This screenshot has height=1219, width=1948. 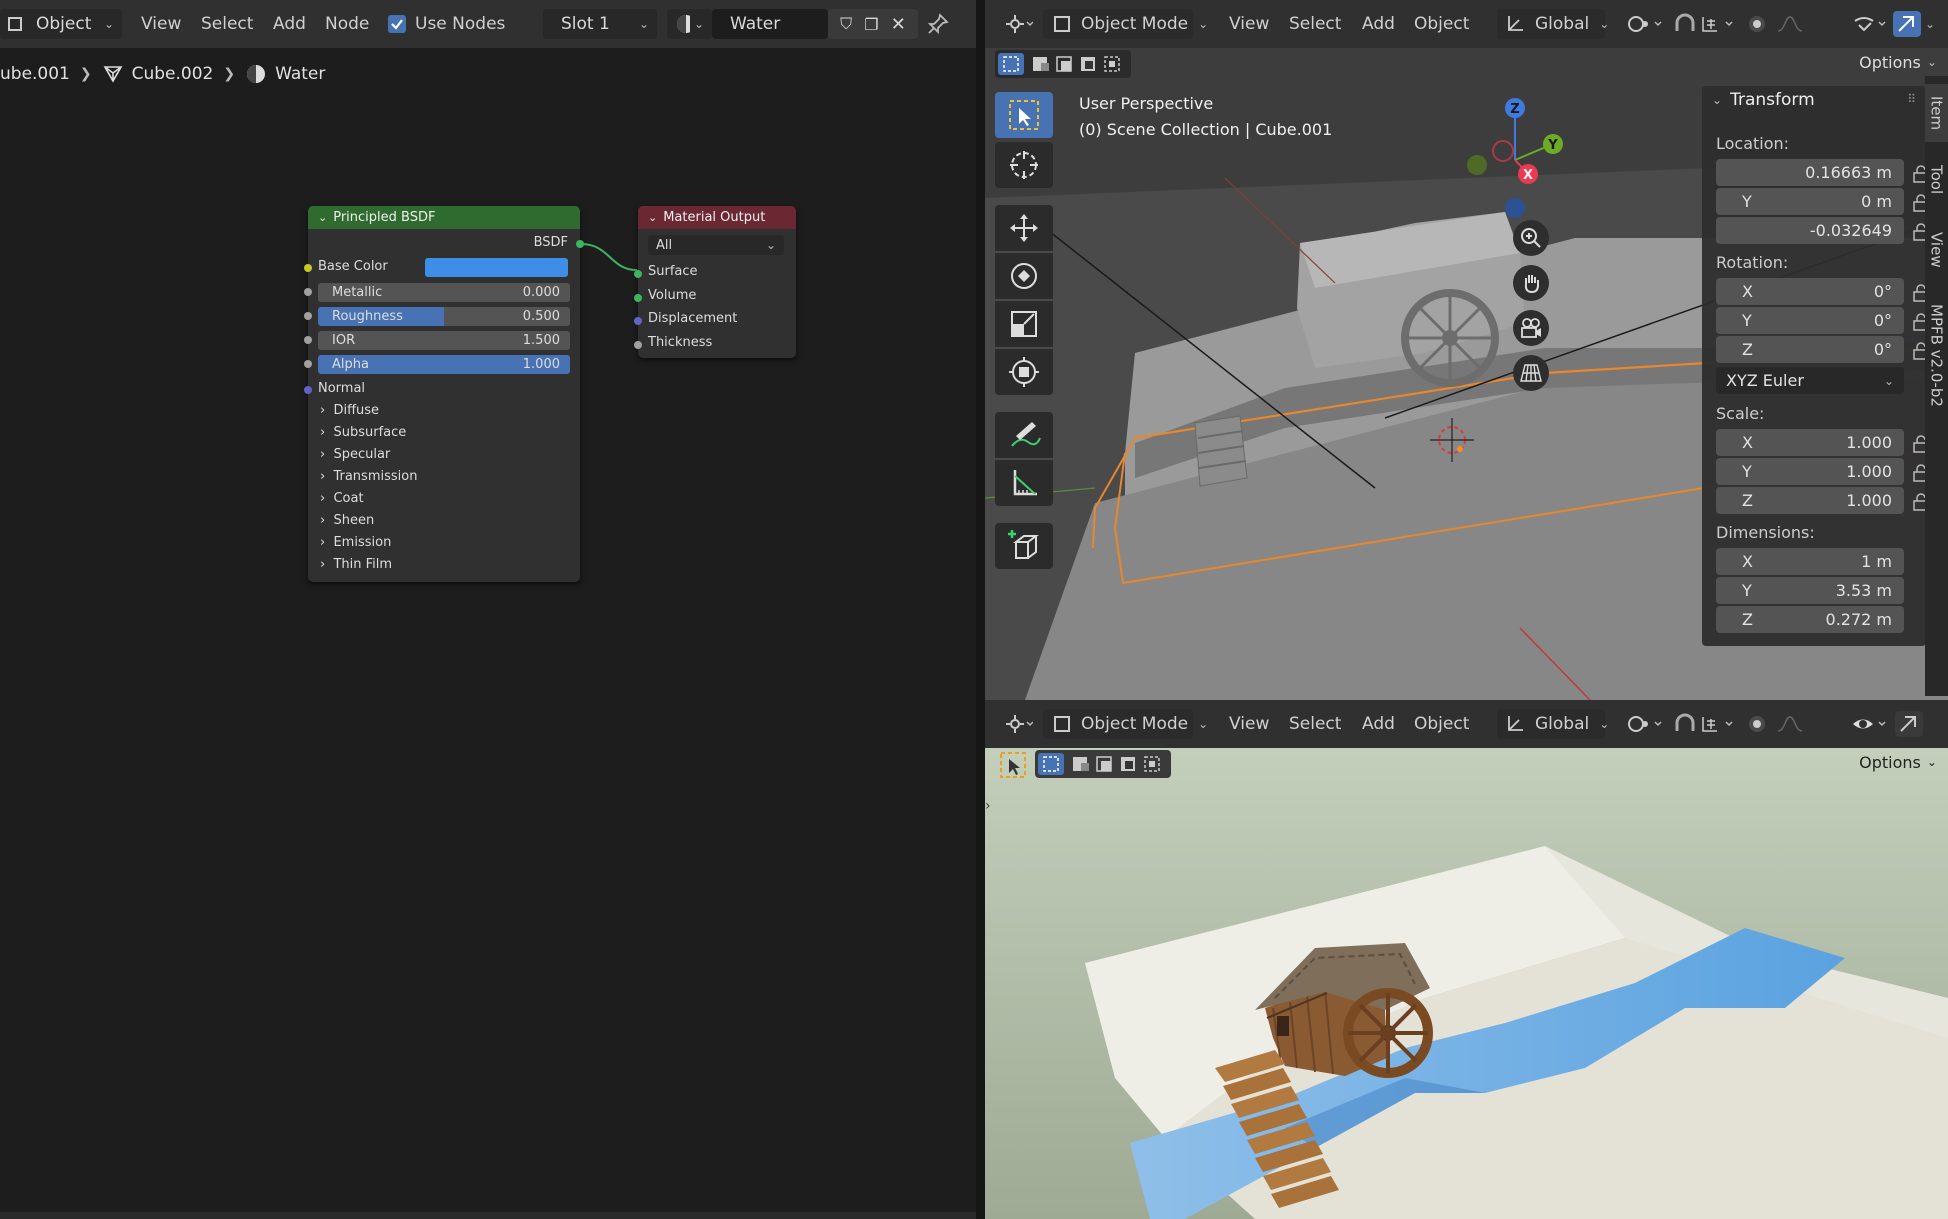 I want to click on perspective-grid-icon, so click(x=1531, y=373).